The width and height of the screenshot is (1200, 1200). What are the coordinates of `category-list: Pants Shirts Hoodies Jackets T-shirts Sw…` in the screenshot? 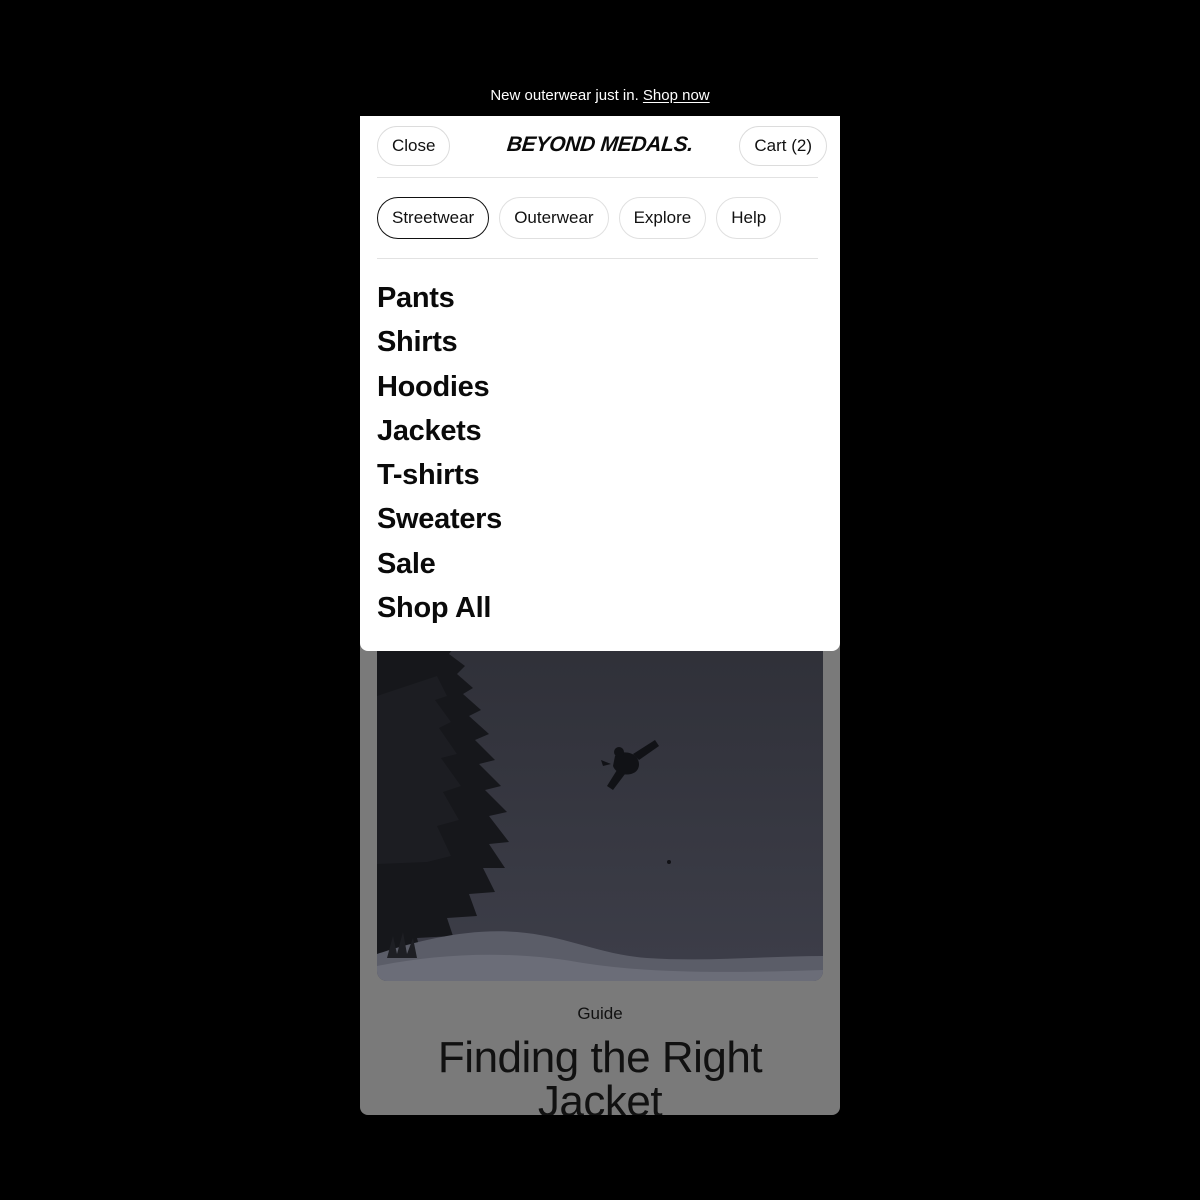 It's located at (439, 453).